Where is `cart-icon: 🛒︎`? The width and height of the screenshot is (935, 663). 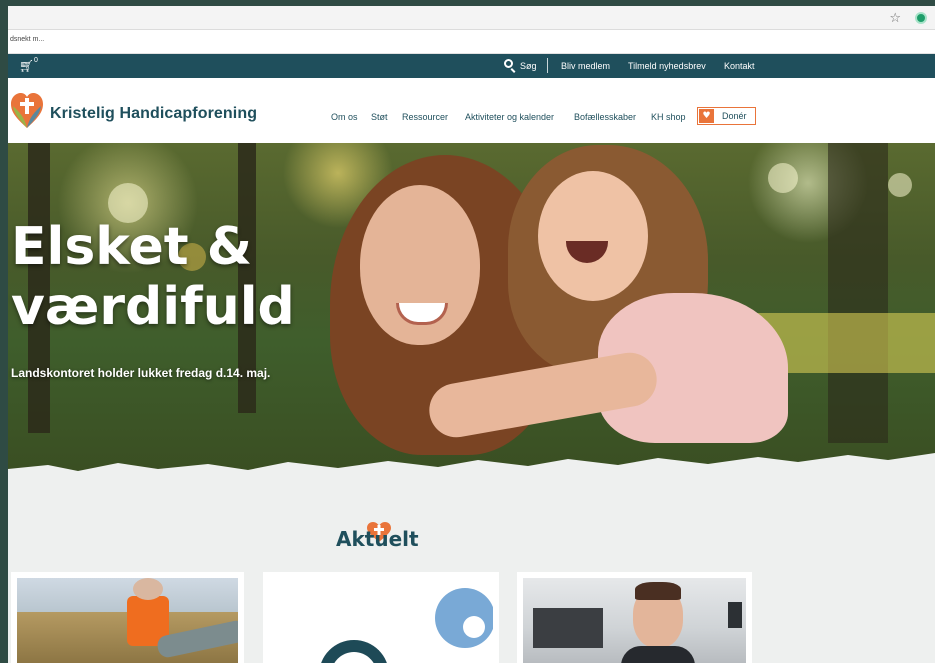
cart-icon: 🛒︎ is located at coordinates (26, 66).